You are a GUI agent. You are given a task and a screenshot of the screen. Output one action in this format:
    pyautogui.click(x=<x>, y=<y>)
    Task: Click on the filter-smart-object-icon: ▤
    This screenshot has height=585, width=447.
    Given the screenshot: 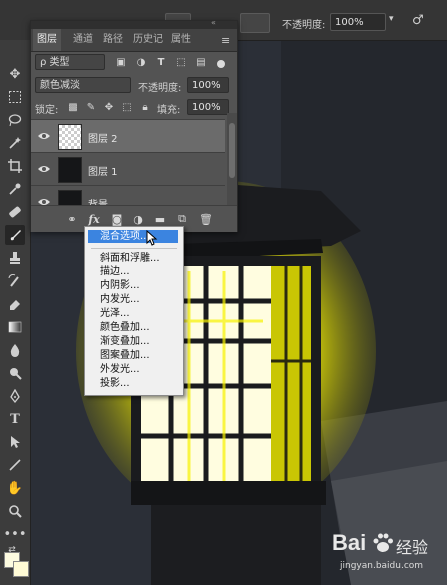 What is the action you would take?
    pyautogui.click(x=201, y=62)
    